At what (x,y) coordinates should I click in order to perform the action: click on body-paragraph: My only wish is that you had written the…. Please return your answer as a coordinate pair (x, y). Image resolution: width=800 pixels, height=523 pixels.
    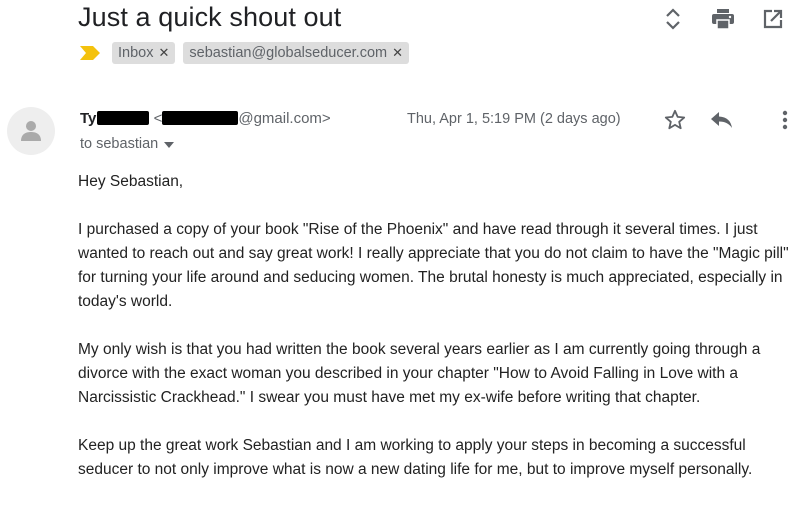
    Looking at the image, I should click on (419, 373).